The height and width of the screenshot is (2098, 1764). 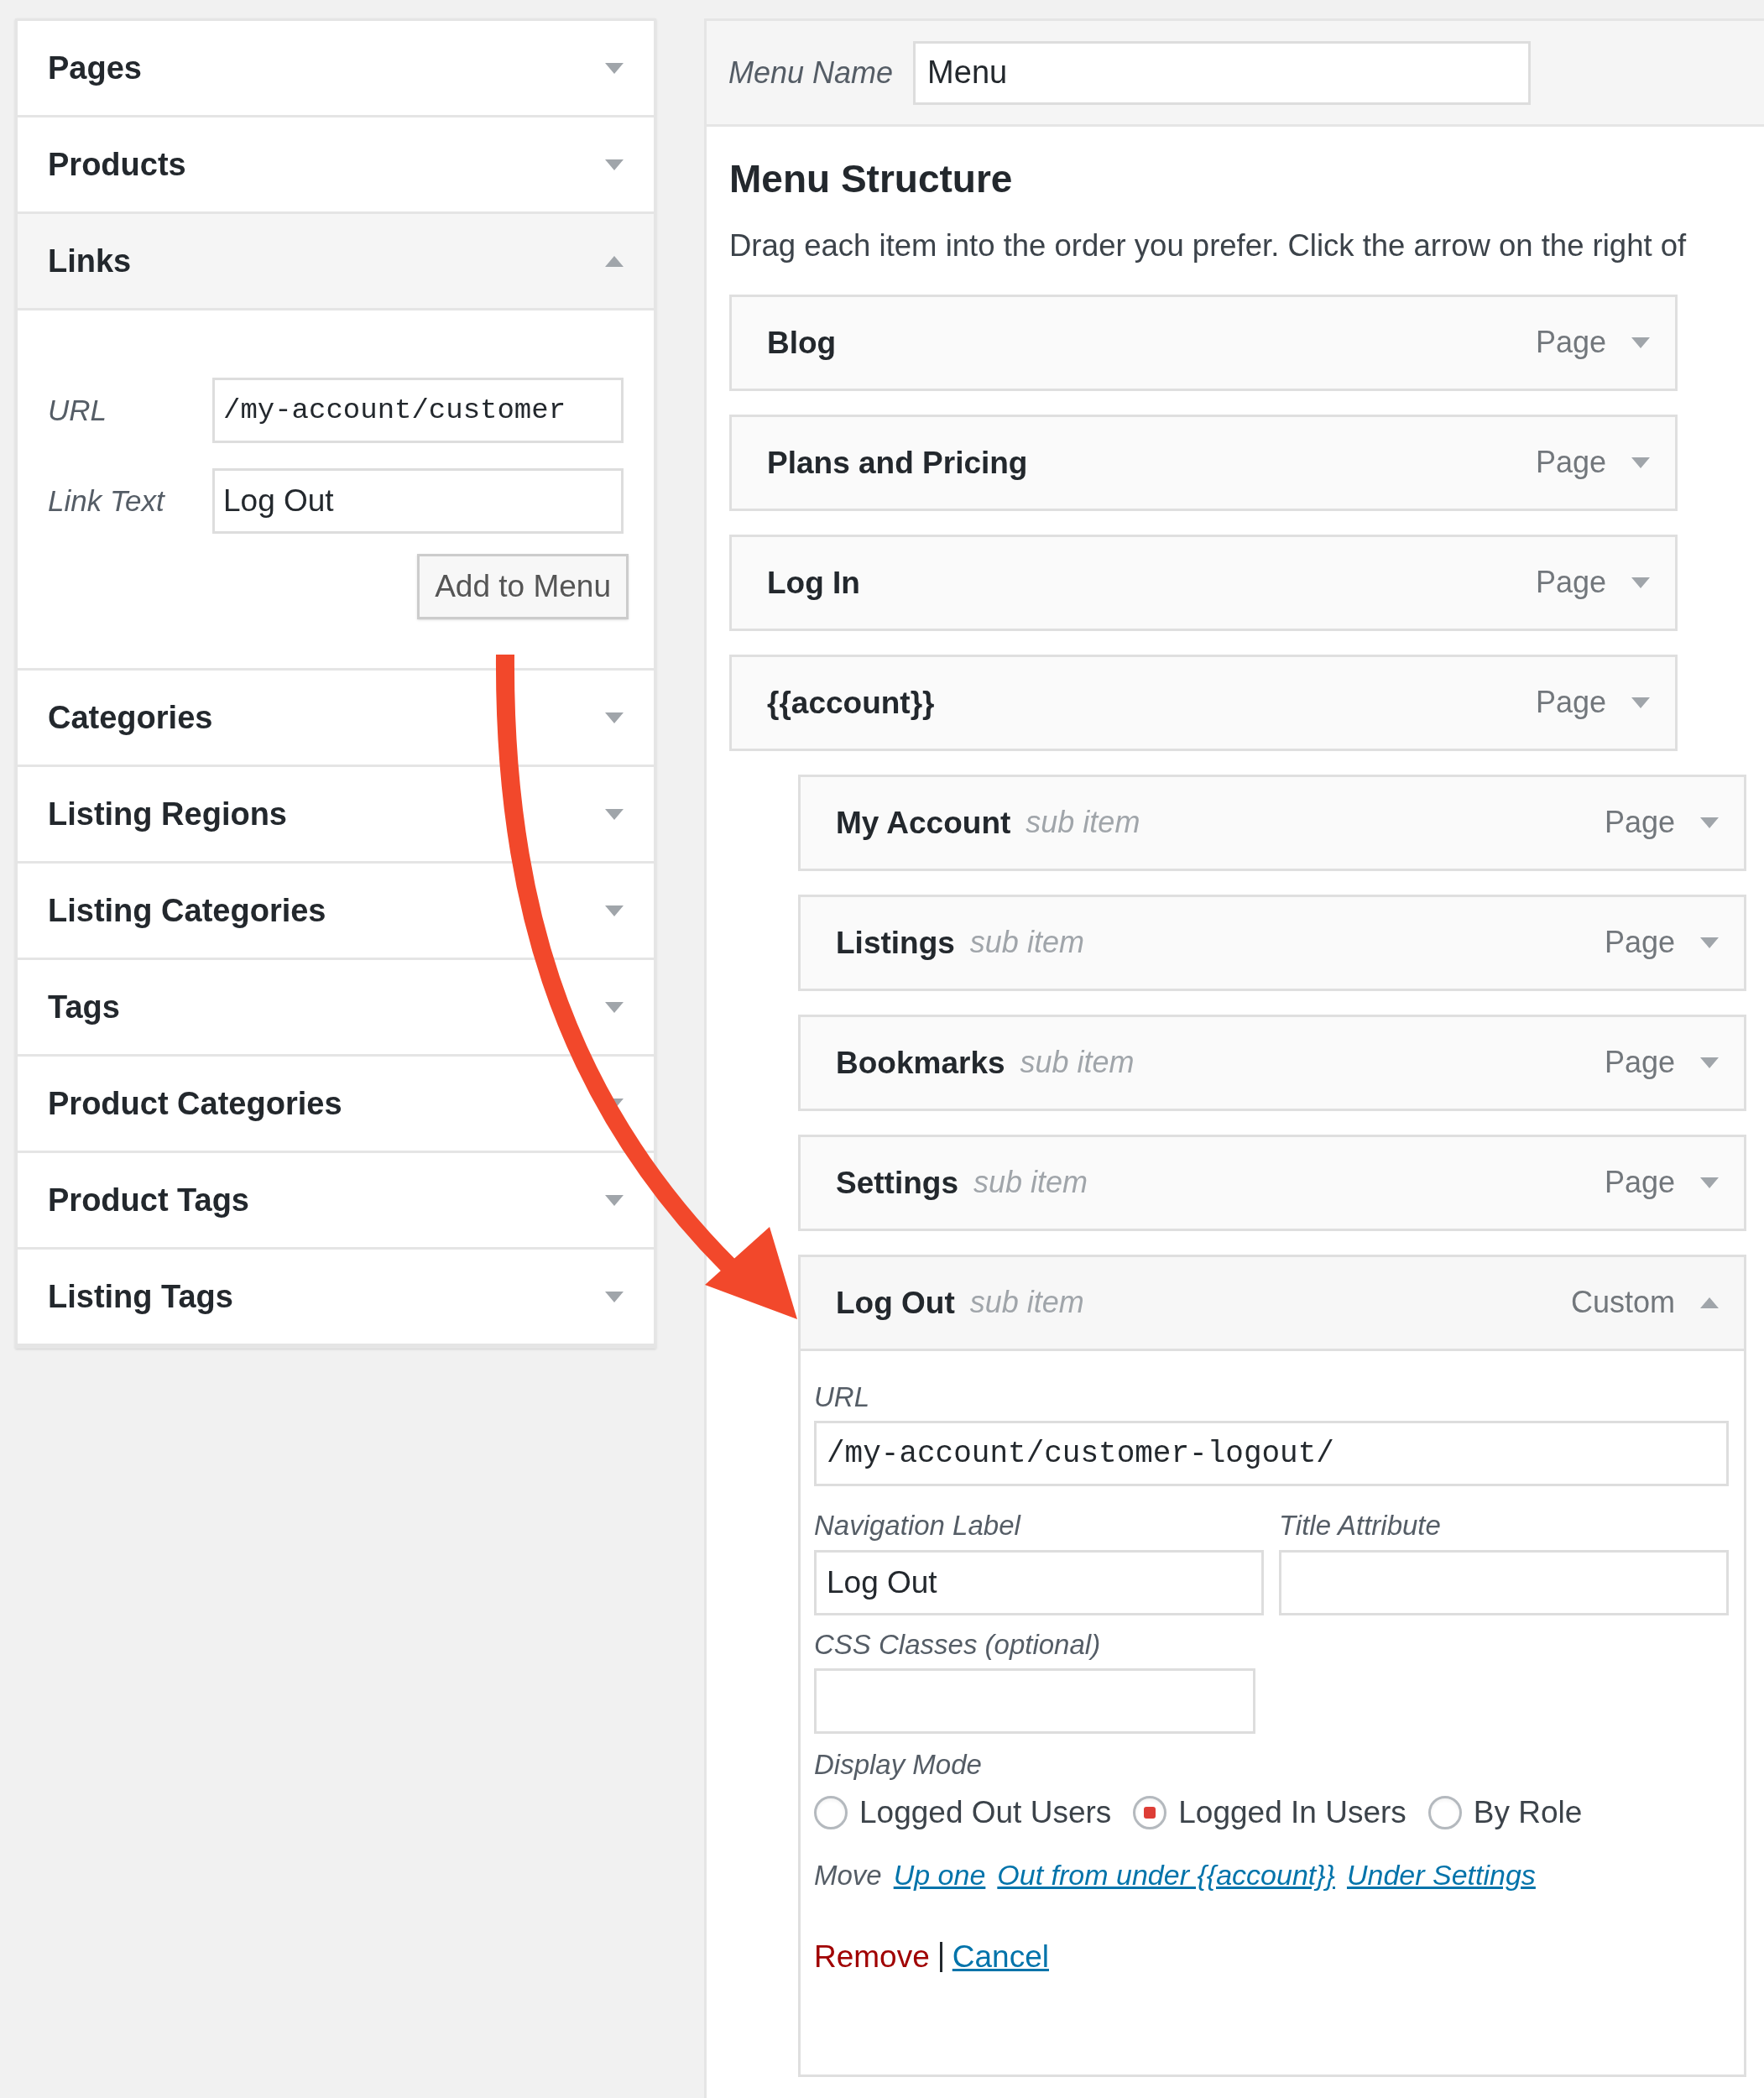 I want to click on radio-label: Logged Out Users, so click(x=985, y=1812).